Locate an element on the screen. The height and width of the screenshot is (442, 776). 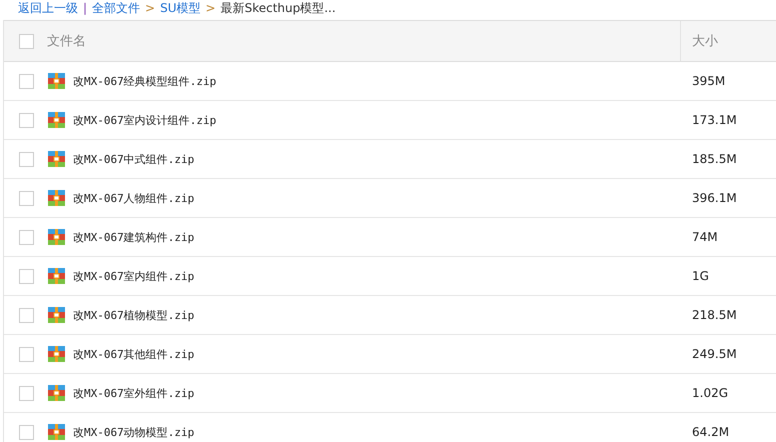
file-size: 249.5M is located at coordinates (714, 354).